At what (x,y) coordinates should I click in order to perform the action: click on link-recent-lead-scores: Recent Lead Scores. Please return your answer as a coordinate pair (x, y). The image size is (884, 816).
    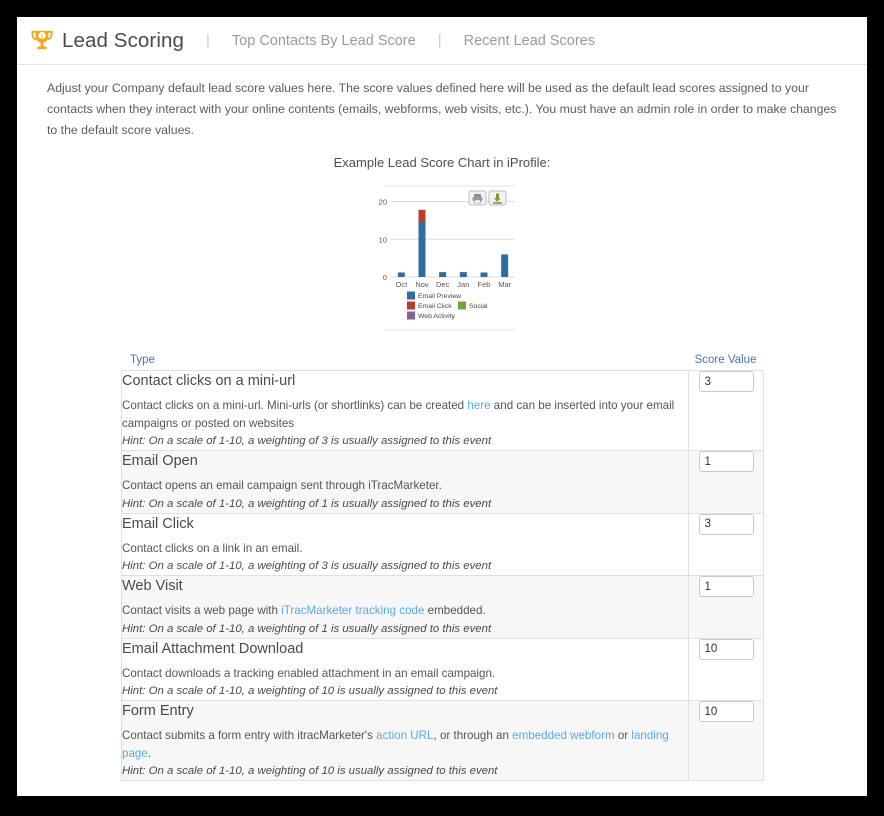
    Looking at the image, I should click on (529, 41).